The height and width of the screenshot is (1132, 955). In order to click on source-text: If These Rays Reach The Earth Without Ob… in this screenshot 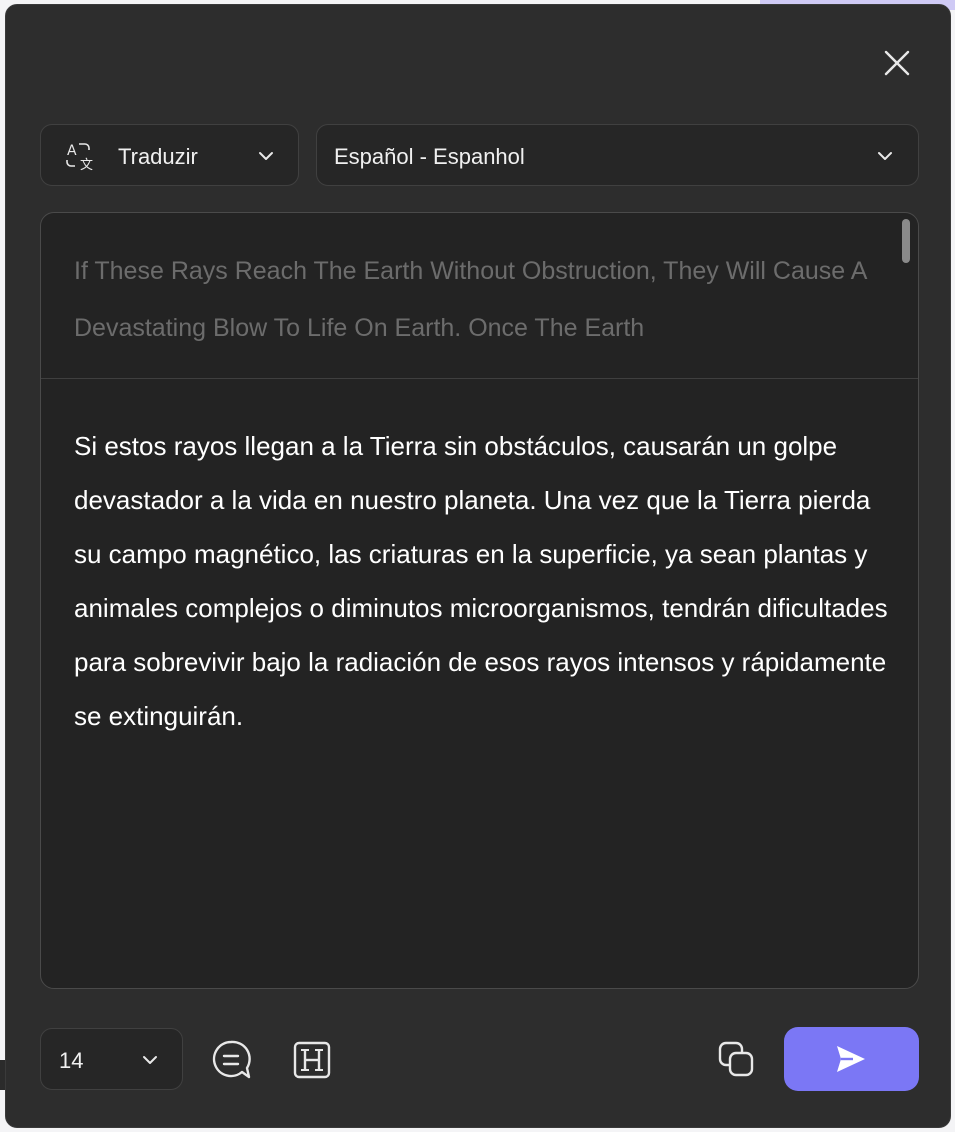, I will do `click(470, 299)`.